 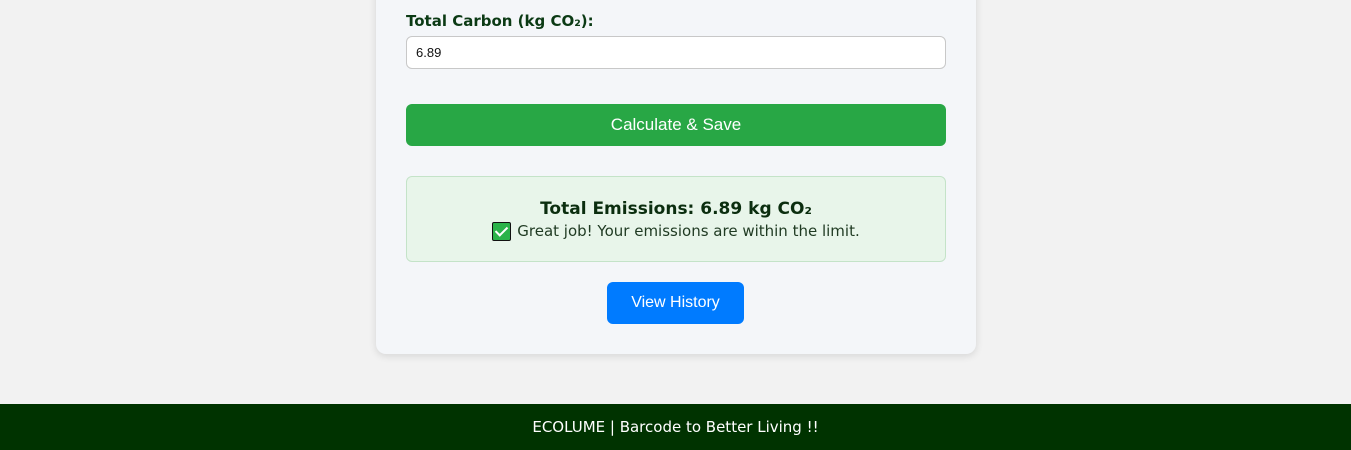 What do you see at coordinates (502, 231) in the screenshot?
I see `check-icon` at bounding box center [502, 231].